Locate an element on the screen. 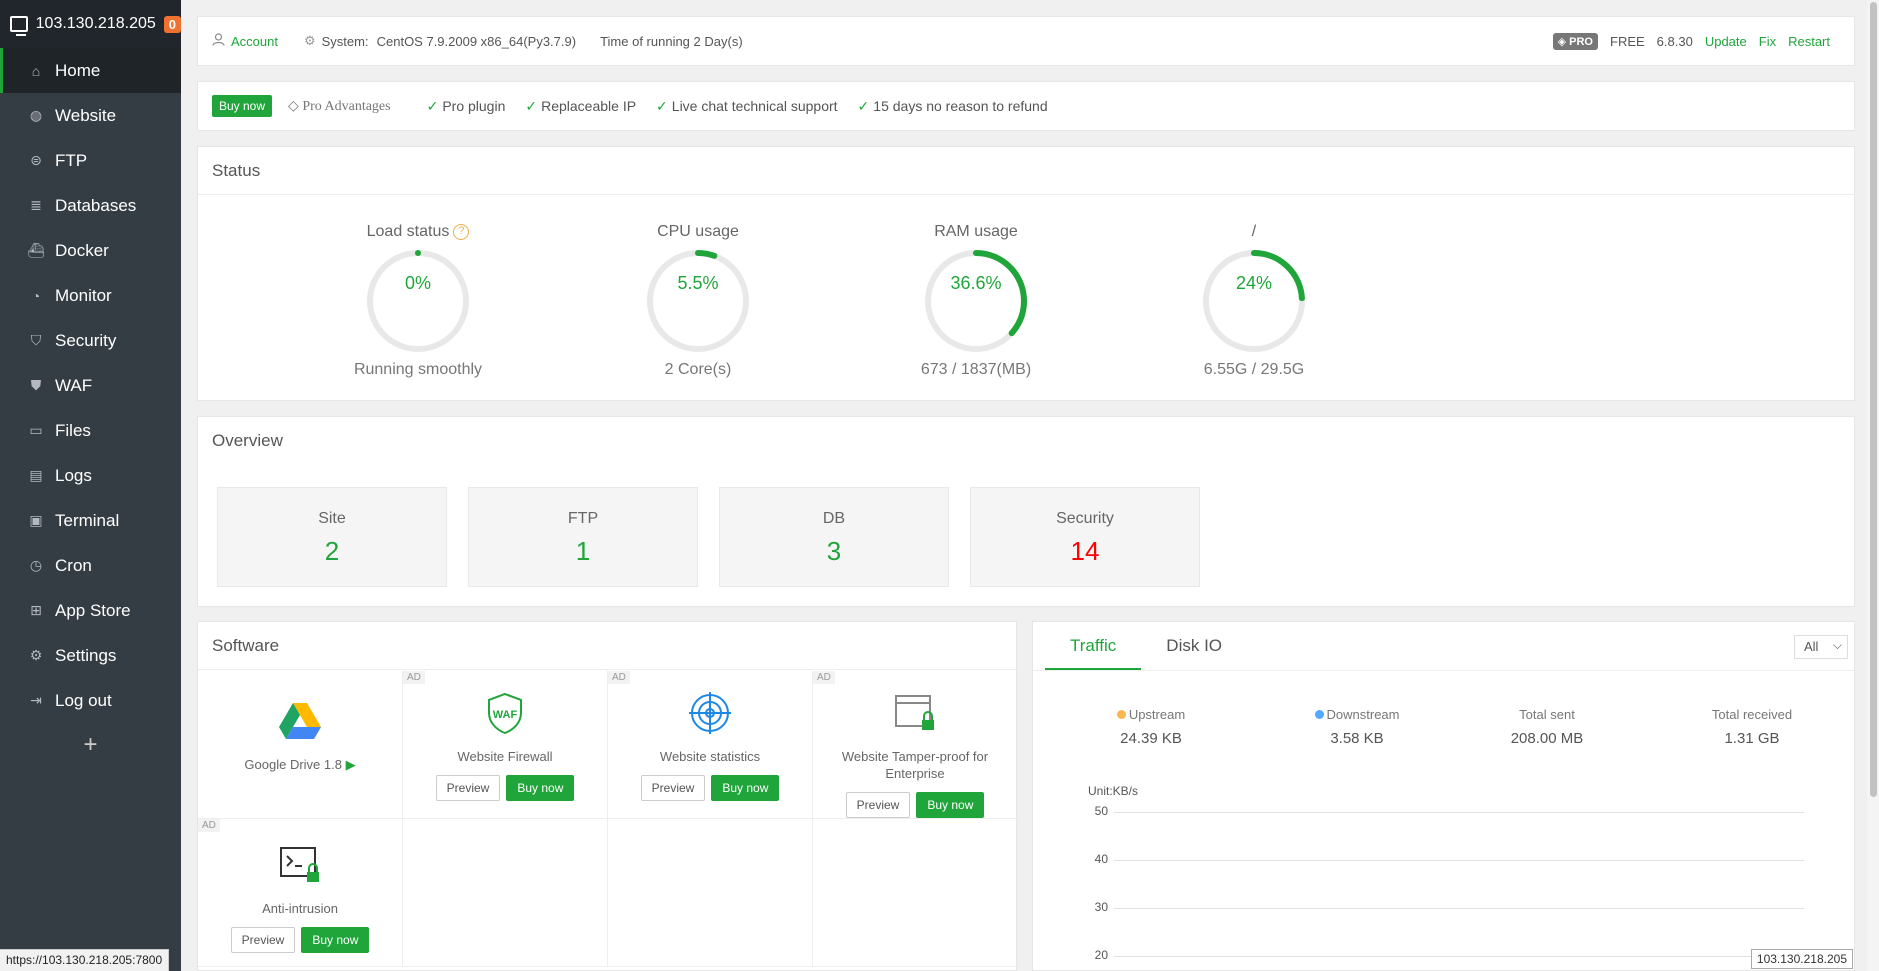 The height and width of the screenshot is (971, 1879). overview-card-security: Security 14 is located at coordinates (1085, 537).